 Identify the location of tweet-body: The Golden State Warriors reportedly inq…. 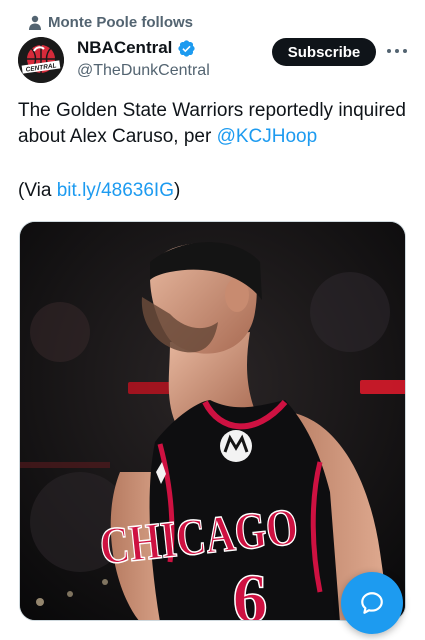
(212, 123).